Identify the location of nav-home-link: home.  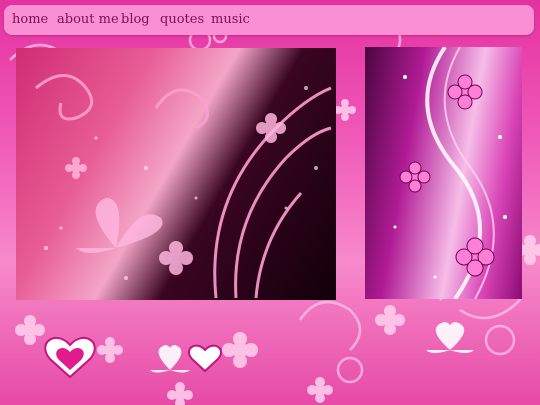
(30, 19).